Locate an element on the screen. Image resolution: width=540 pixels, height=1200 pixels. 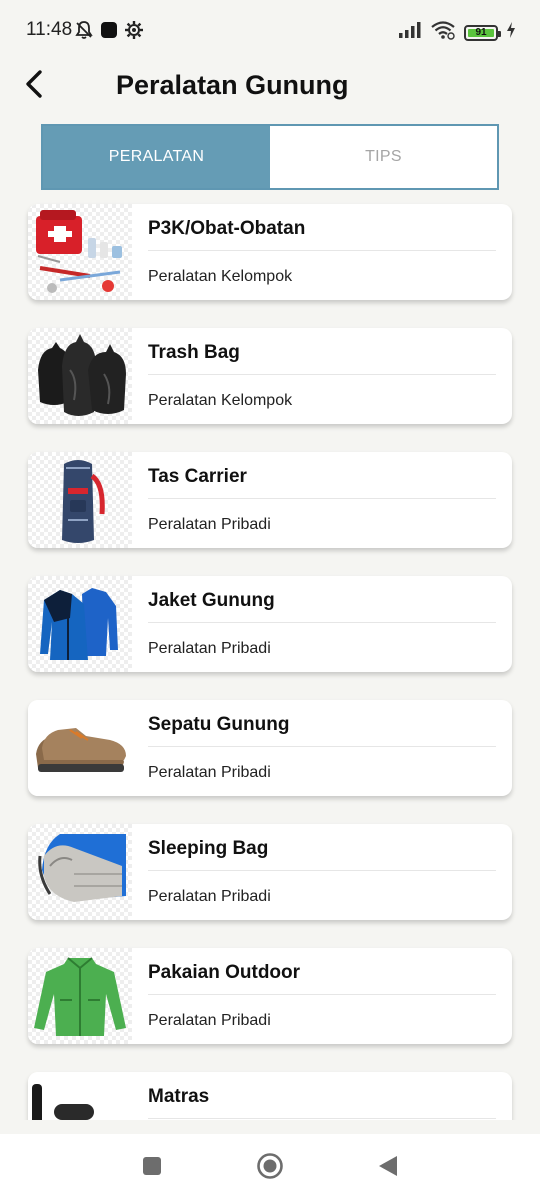
item-name: P3K/Obat-Obatan is located at coordinates (227, 228).